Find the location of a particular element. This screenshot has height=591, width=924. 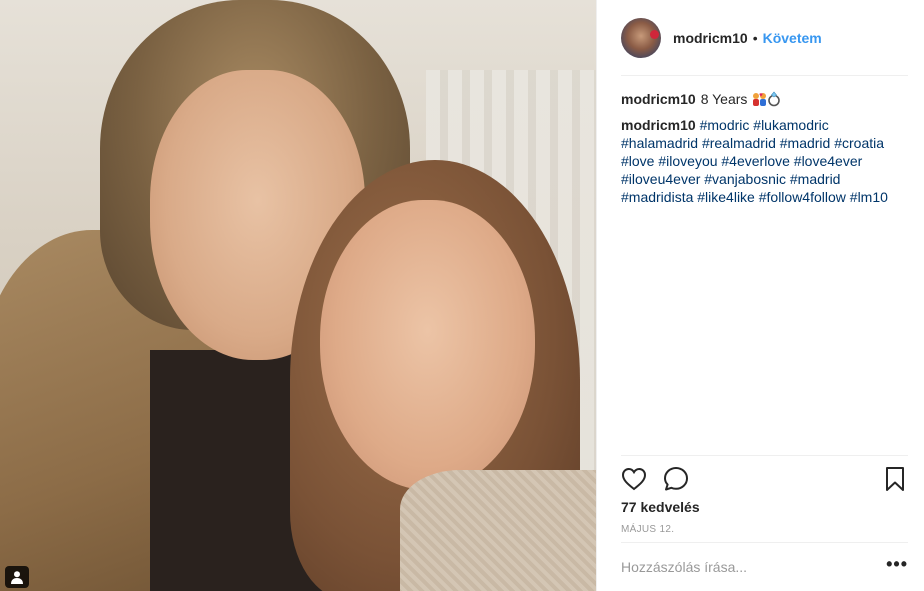

avatar-badge is located at coordinates (654, 34).